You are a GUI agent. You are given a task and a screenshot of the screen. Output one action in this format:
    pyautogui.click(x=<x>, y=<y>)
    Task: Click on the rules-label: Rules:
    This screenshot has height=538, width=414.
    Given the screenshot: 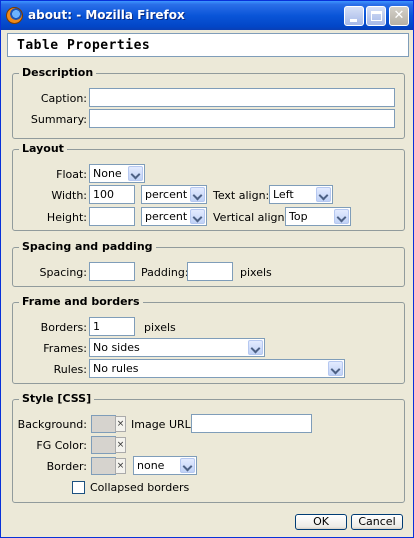 What is the action you would take?
    pyautogui.click(x=70, y=369)
    